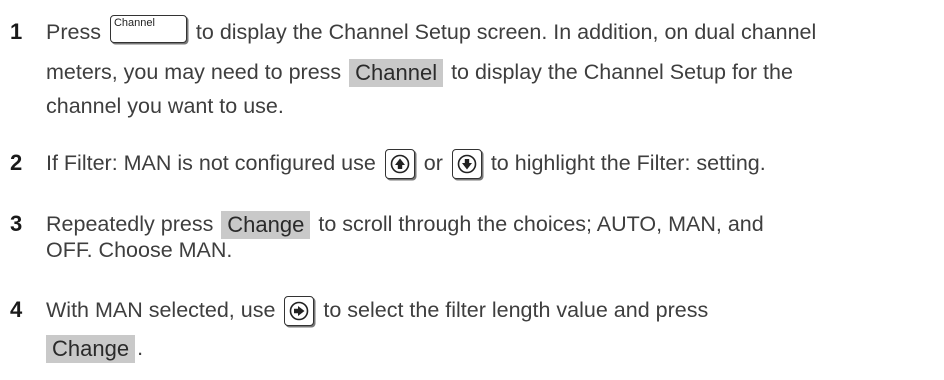  Describe the element at coordinates (433, 163) in the screenshot. I see `step-text: or` at that location.